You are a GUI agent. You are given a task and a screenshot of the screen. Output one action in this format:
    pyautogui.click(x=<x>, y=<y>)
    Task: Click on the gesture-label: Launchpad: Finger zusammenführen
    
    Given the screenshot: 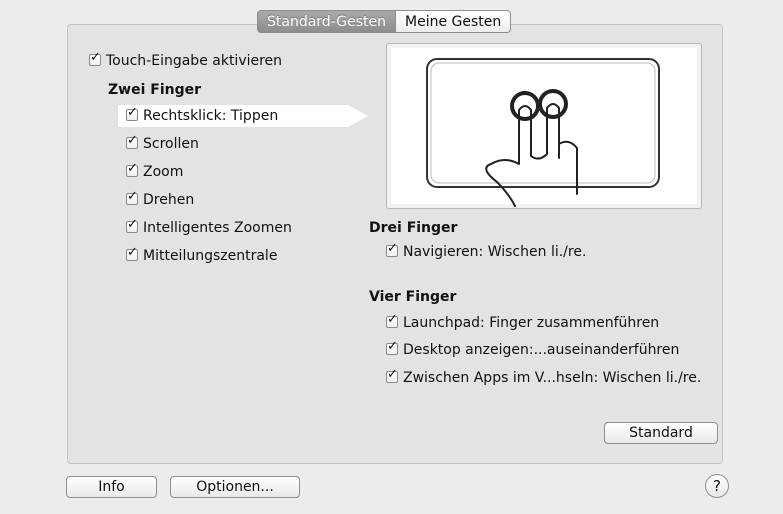 What is the action you would take?
    pyautogui.click(x=531, y=323)
    